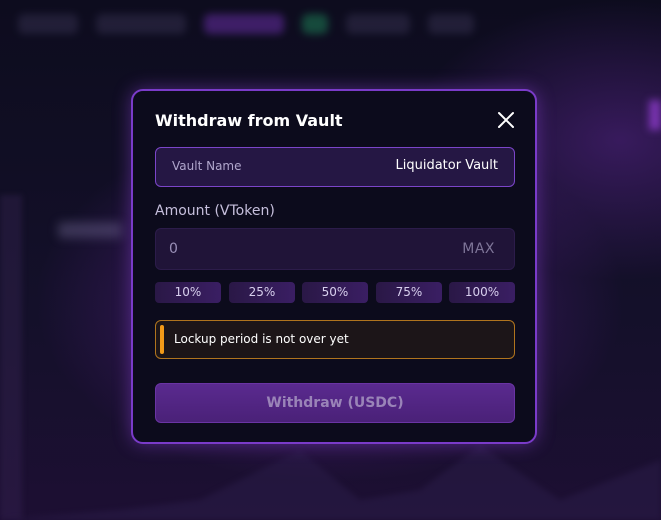 The height and width of the screenshot is (520, 661). Describe the element at coordinates (173, 249) in the screenshot. I see `amount-input: 0` at that location.